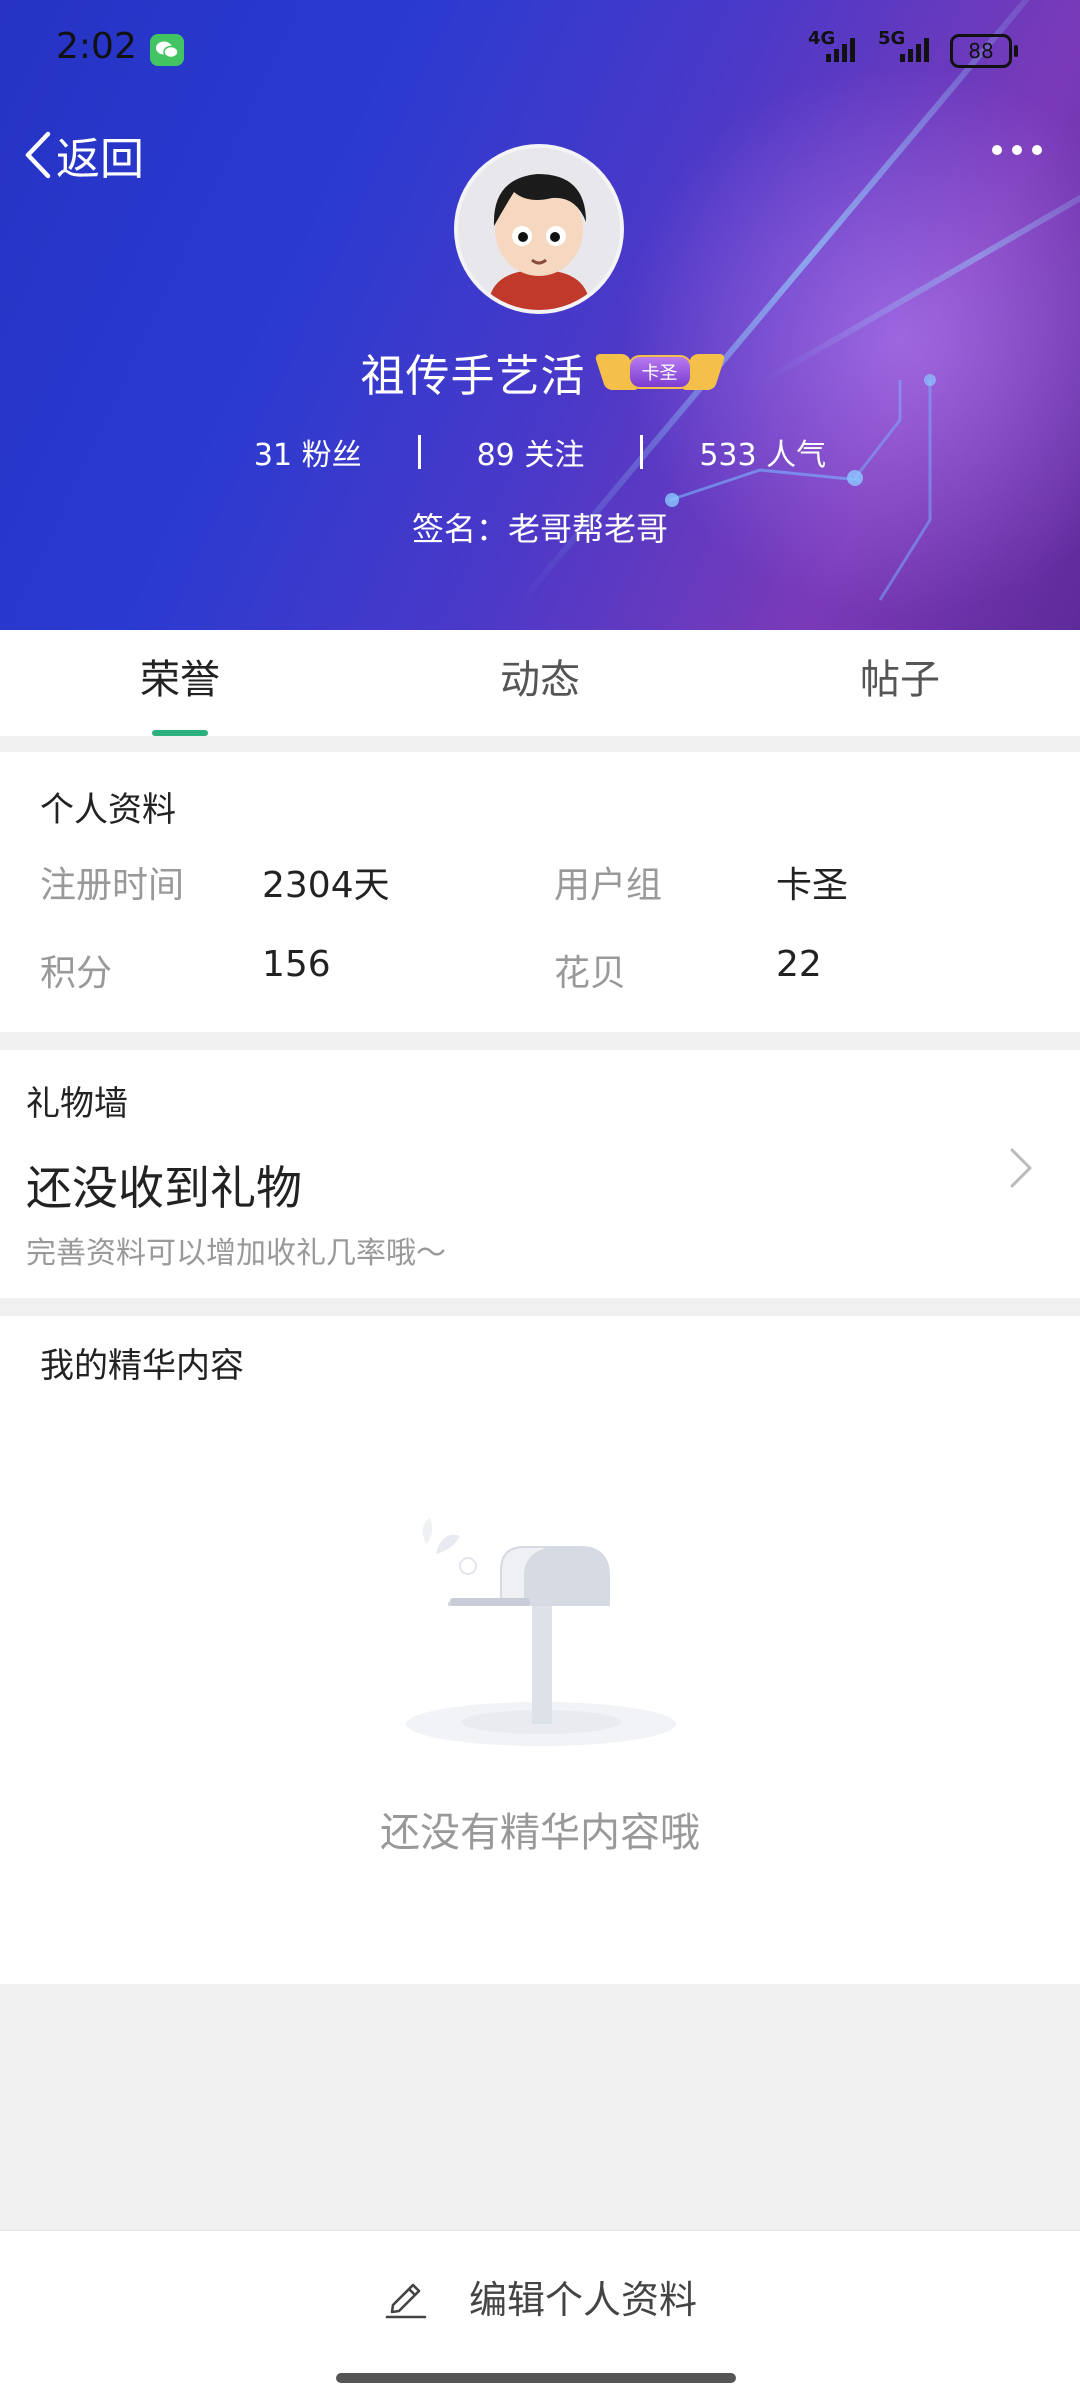 Image resolution: width=1080 pixels, height=2401 pixels. Describe the element at coordinates (541, 1630) in the screenshot. I see `empty-mailbox-icon` at that location.